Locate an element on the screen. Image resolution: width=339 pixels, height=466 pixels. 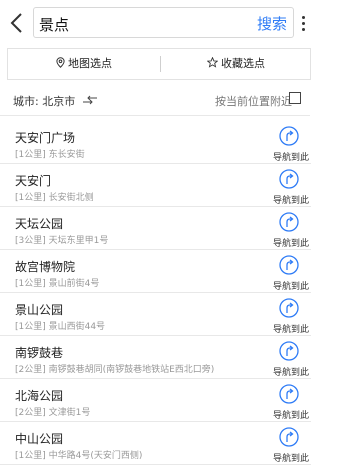
list-item: 故宫博物院 [1公里] 景山前街4号 导航到此 is located at coordinates (155, 272).